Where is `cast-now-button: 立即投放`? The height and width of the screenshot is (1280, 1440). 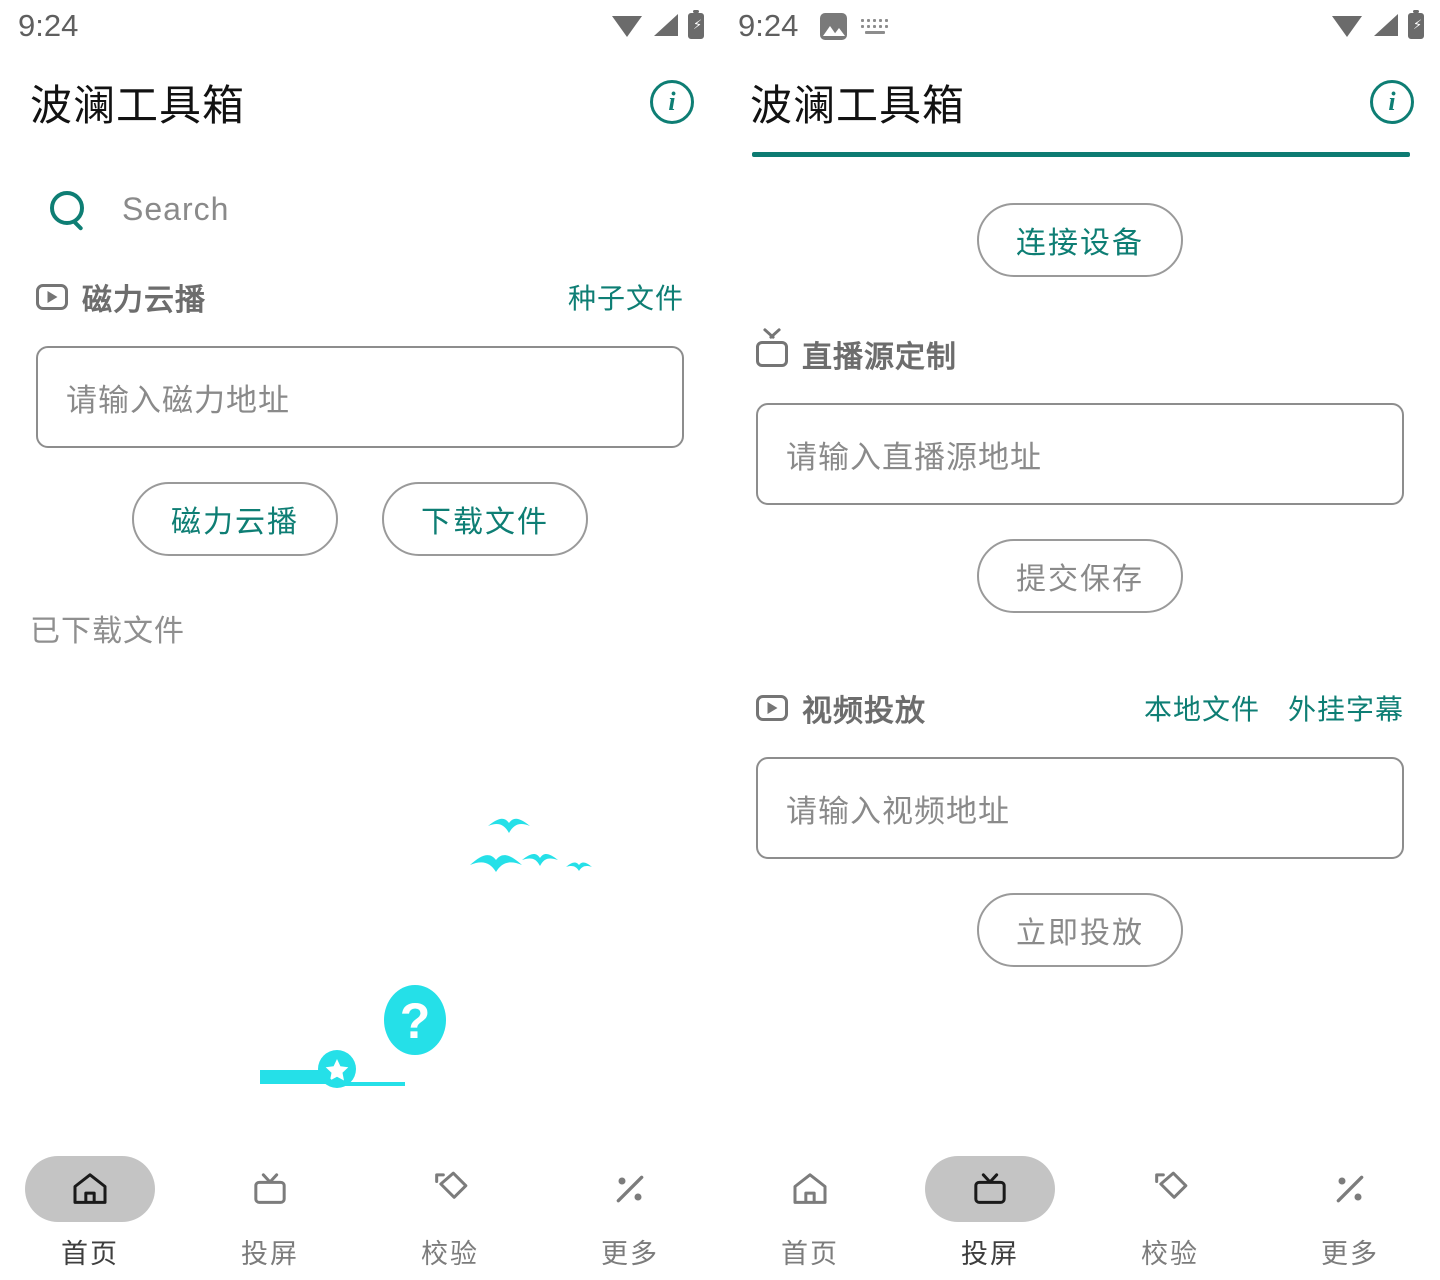 cast-now-button: 立即投放 is located at coordinates (1080, 930).